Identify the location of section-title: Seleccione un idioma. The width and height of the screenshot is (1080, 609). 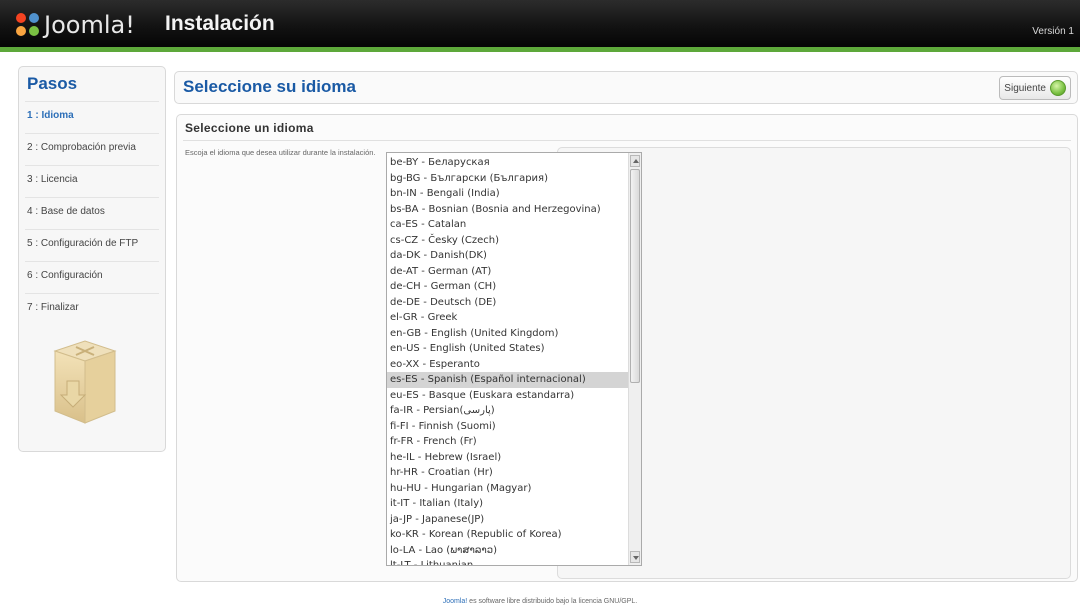
(249, 128).